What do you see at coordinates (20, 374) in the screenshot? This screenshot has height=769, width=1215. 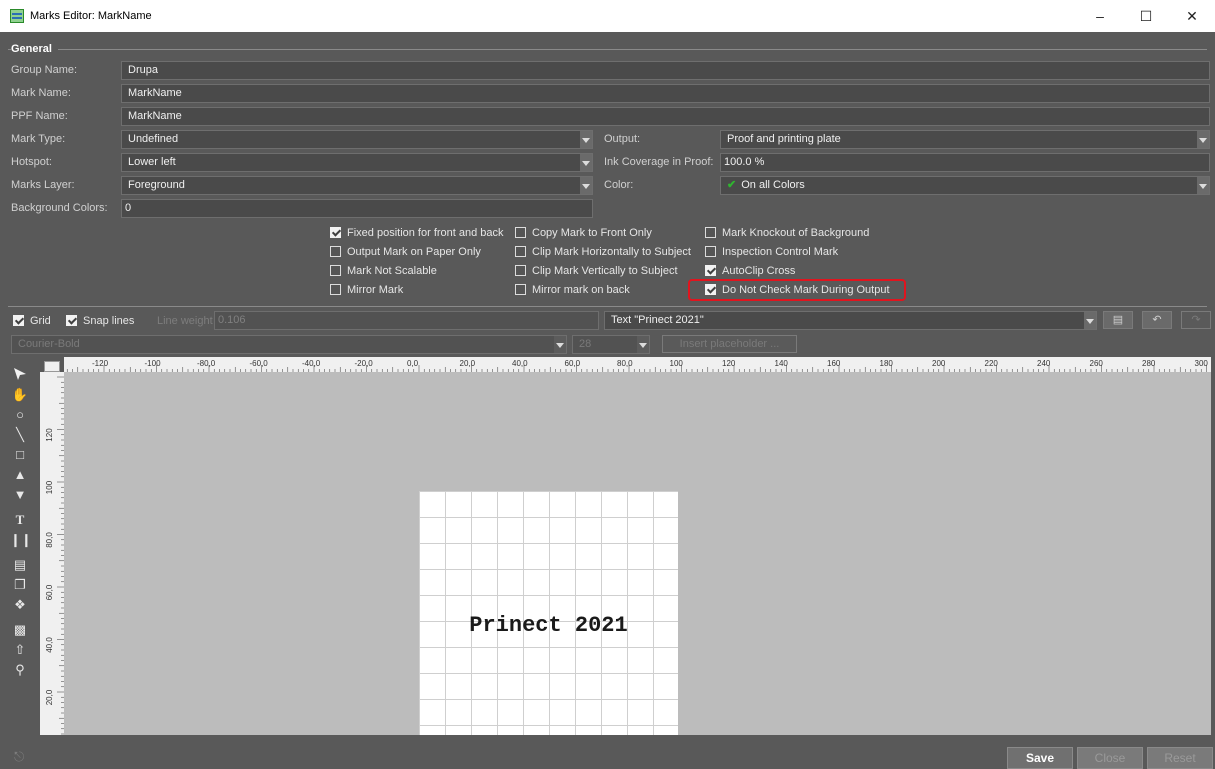 I see `select-arrow-icon` at bounding box center [20, 374].